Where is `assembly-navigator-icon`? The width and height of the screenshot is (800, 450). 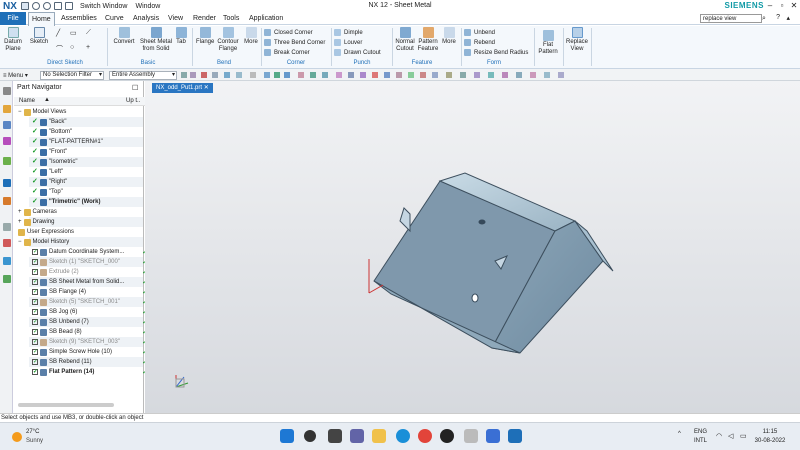 assembly-navigator-icon is located at coordinates (7, 109).